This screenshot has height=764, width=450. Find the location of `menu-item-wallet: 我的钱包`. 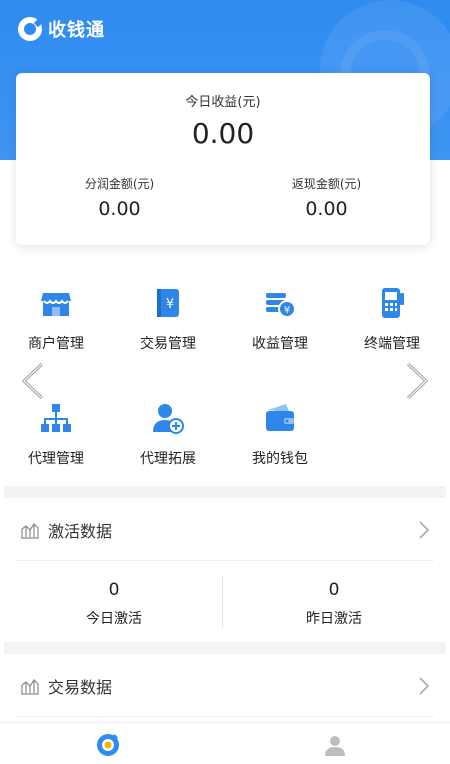

menu-item-wallet: 我的钱包 is located at coordinates (280, 434).